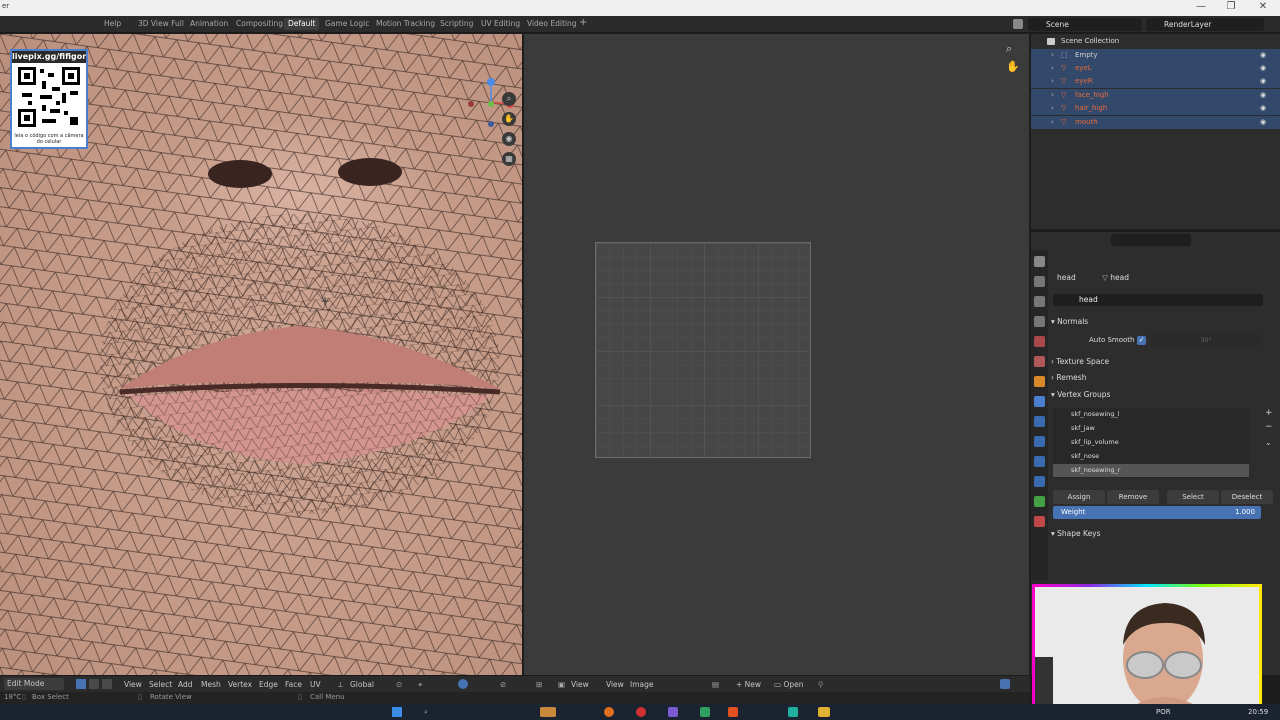 The image size is (1280, 720). What do you see at coordinates (1269, 427) in the screenshot?
I see `remove-vertex-group-icon: −` at bounding box center [1269, 427].